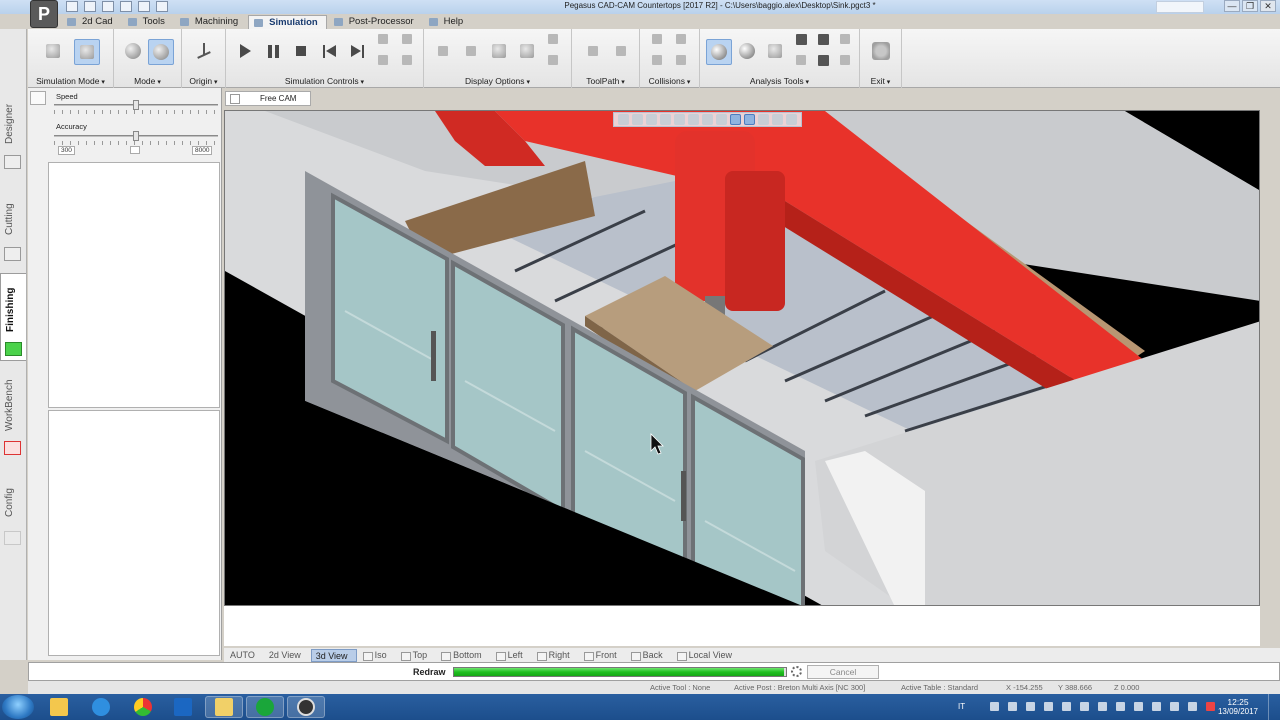 The width and height of the screenshot is (1280, 720). Describe the element at coordinates (463, 655) in the screenshot. I see `view-bottom: Bottom` at that location.